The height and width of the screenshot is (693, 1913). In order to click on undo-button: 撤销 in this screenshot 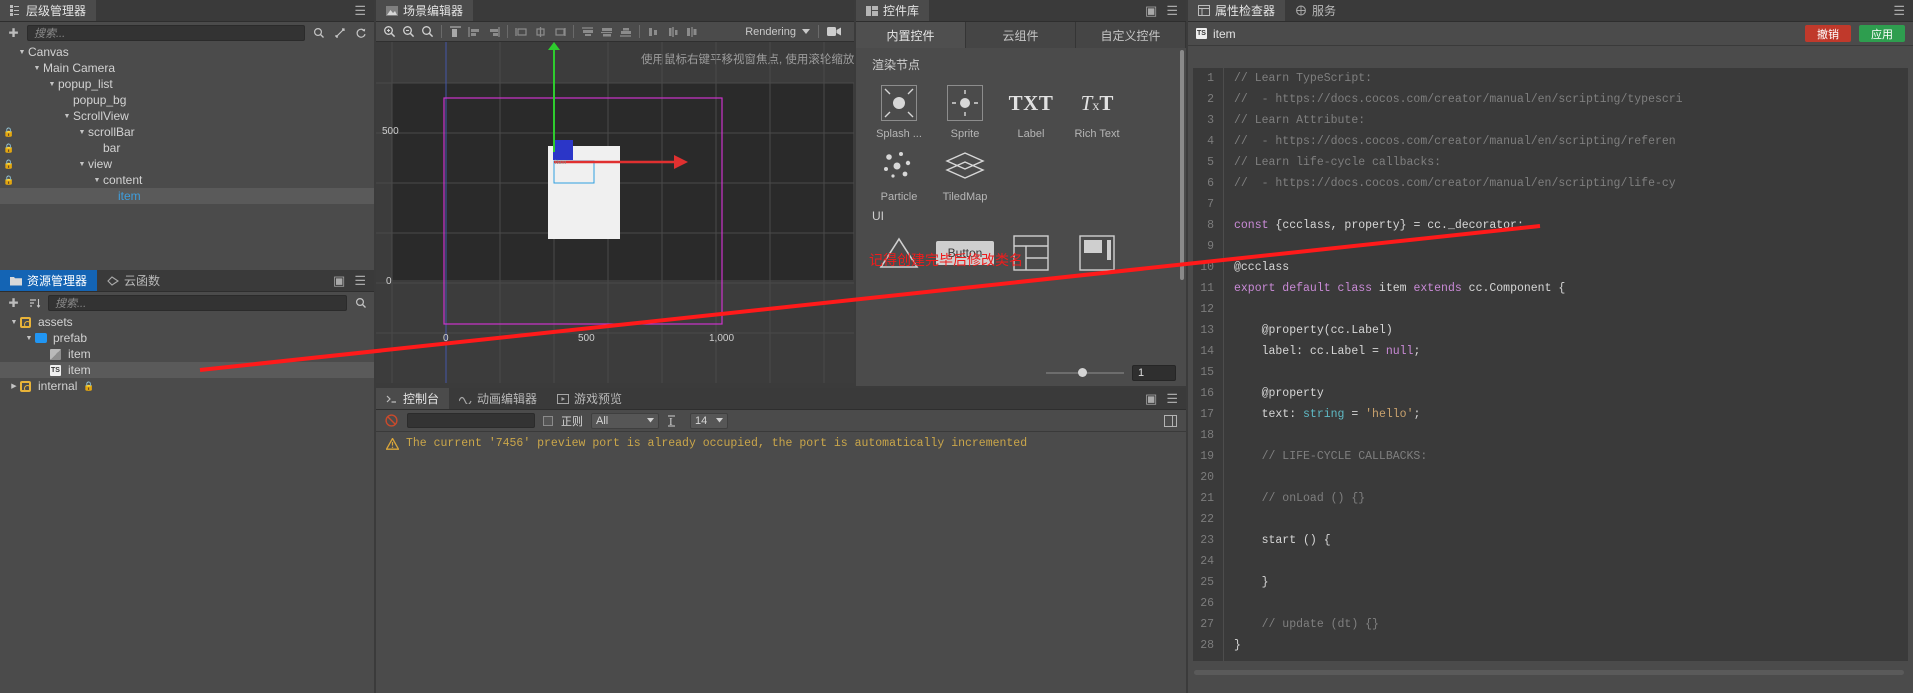, I will do `click(1828, 33)`.